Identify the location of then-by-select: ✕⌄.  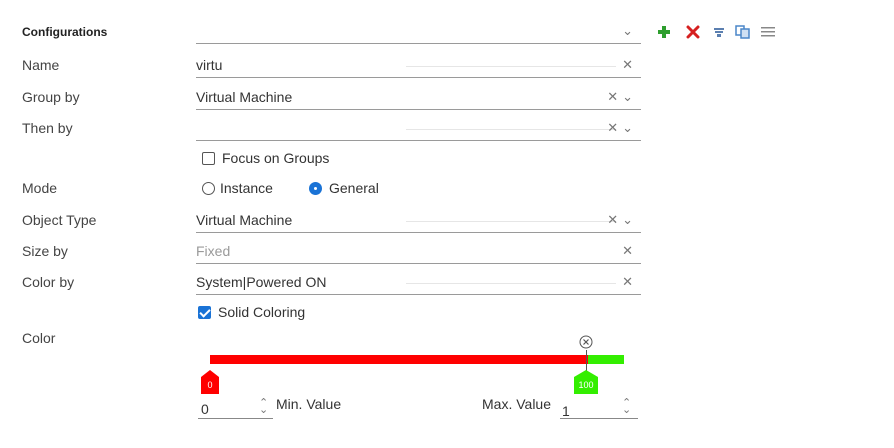
(418, 130).